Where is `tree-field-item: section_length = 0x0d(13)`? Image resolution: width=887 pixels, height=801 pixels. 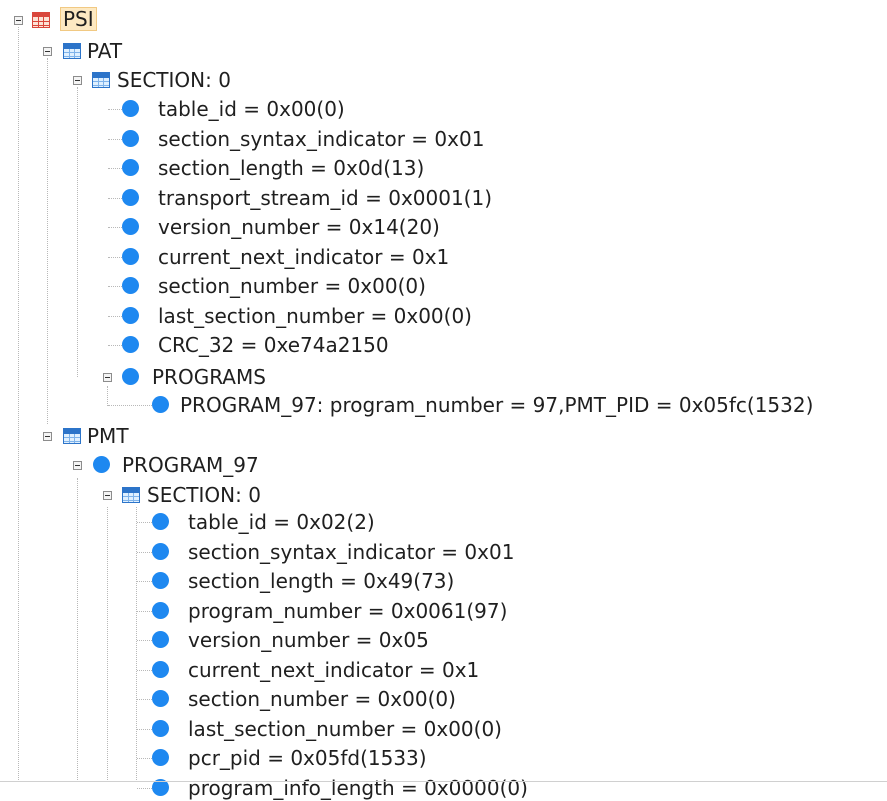
tree-field-item: section_length = 0x0d(13) is located at coordinates (300, 168).